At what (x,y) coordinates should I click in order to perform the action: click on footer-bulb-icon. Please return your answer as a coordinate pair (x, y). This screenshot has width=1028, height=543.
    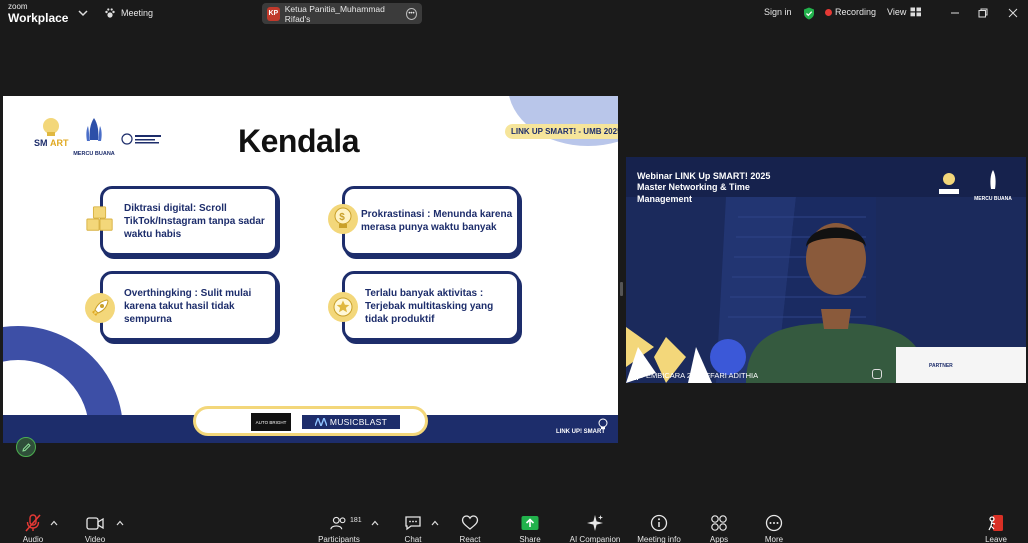
    Looking at the image, I should click on (603, 423).